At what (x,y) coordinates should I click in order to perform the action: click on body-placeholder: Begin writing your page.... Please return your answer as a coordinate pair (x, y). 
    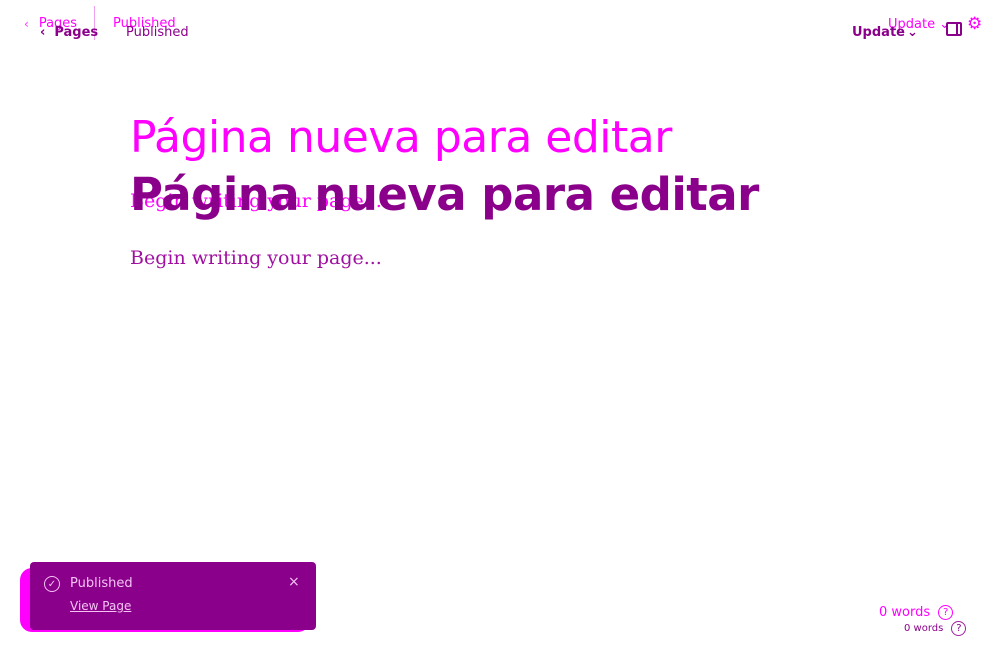
    Looking at the image, I should click on (256, 258).